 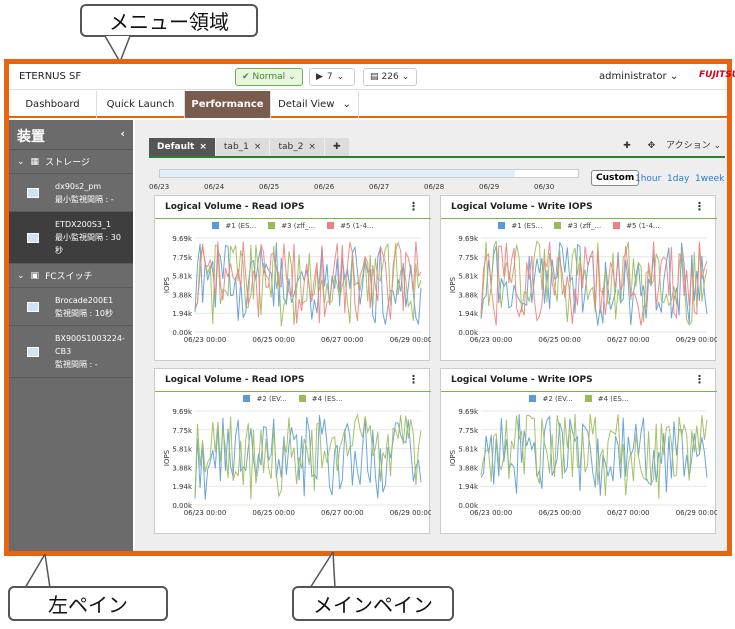 What do you see at coordinates (559, 513) in the screenshot?
I see `x-tick-label: 06/25 00:00` at bounding box center [559, 513].